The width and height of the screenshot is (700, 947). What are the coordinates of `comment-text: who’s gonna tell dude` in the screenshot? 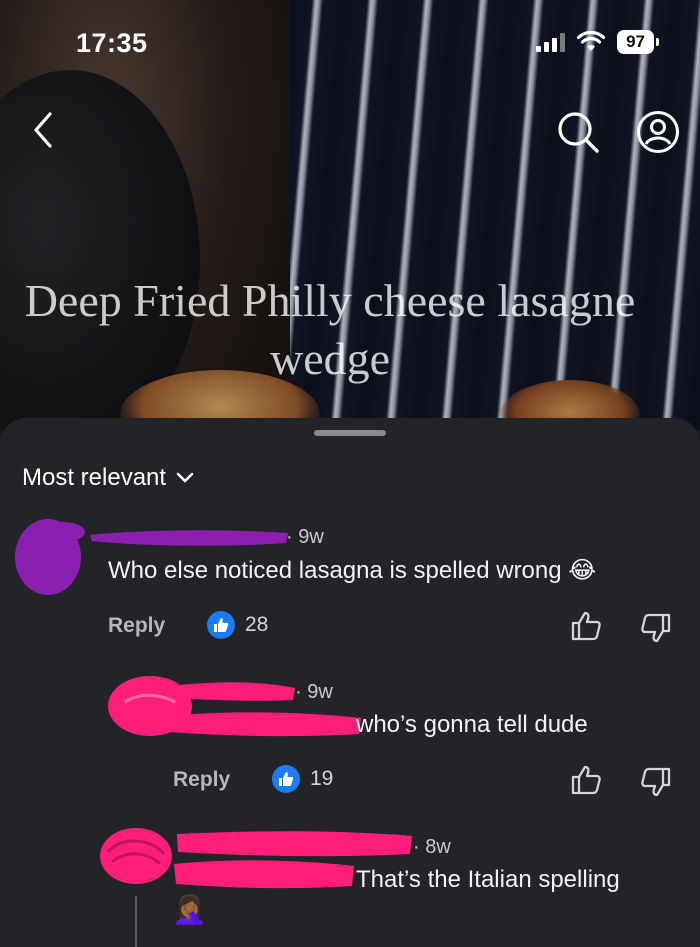 It's located at (472, 724).